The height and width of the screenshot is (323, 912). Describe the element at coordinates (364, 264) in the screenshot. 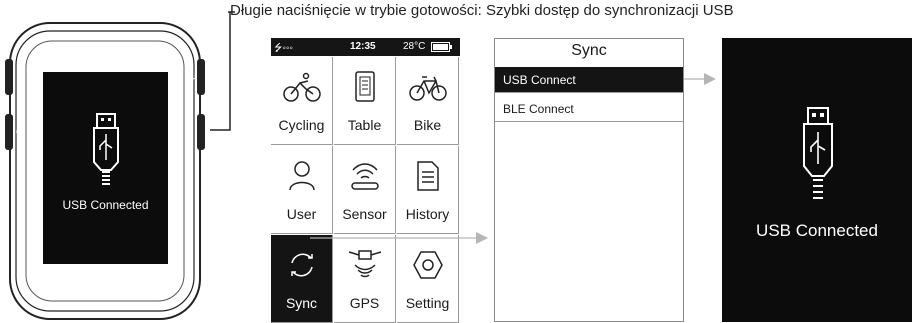

I see `gps-icon` at that location.